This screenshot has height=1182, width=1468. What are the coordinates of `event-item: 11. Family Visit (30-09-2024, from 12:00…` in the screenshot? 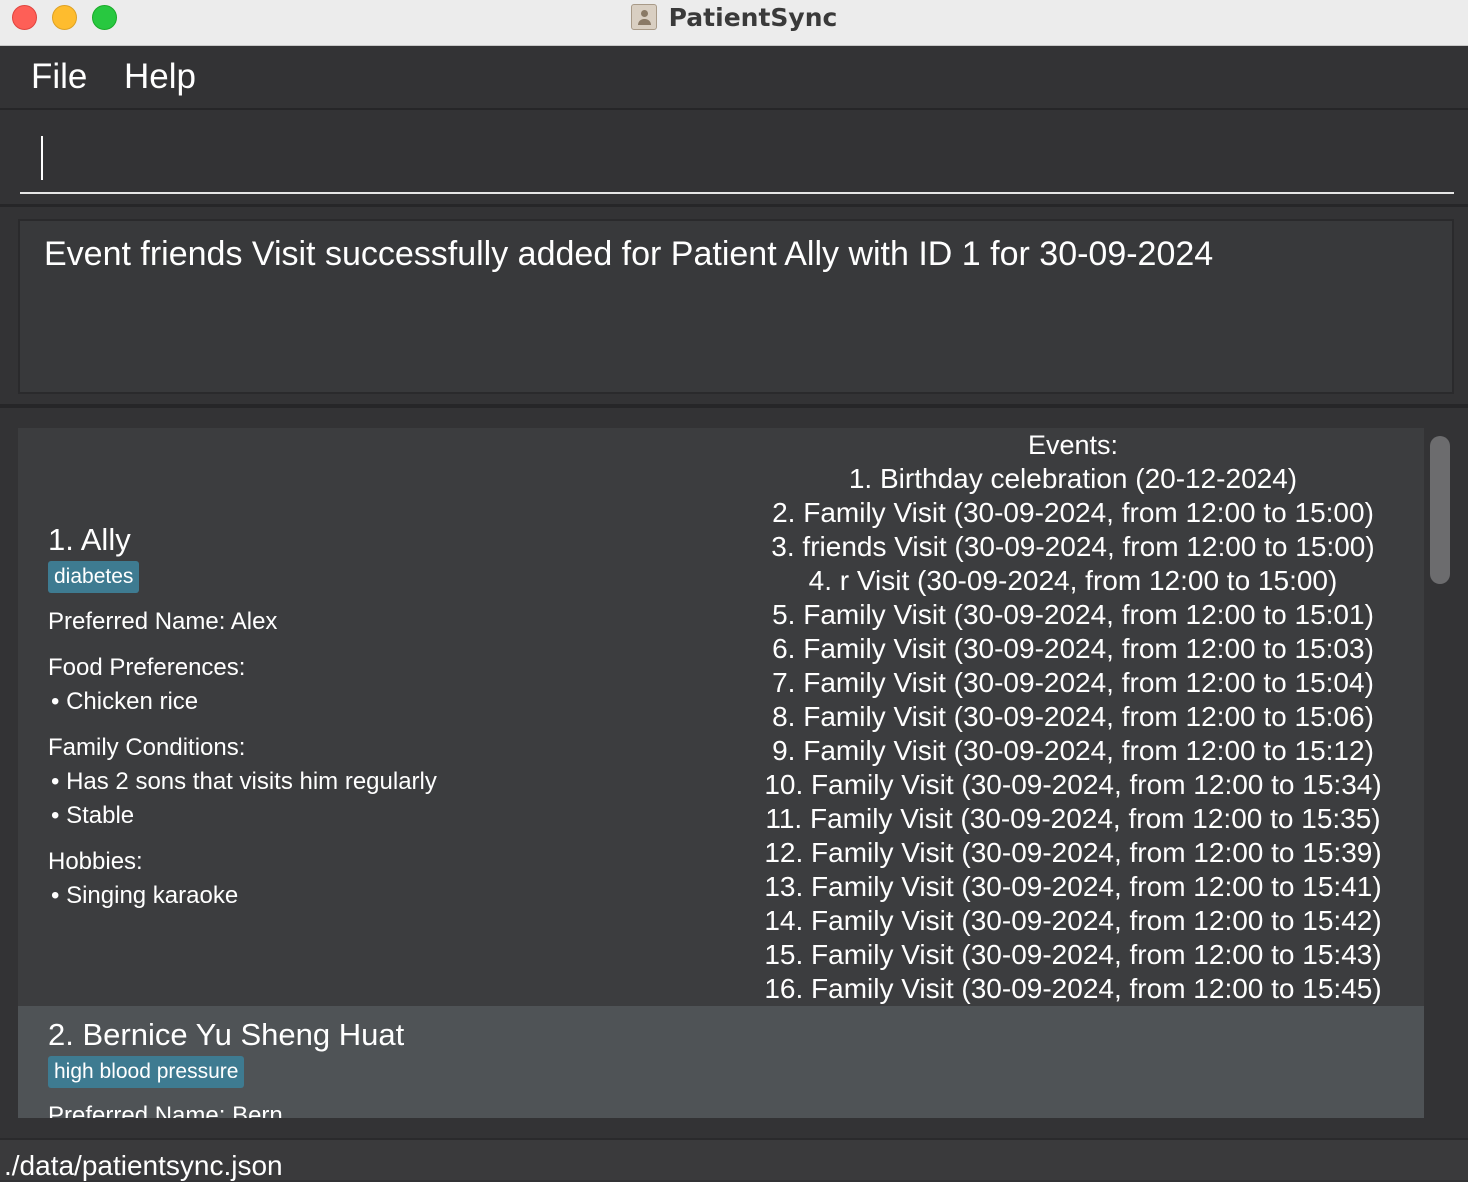 It's located at (1073, 818).